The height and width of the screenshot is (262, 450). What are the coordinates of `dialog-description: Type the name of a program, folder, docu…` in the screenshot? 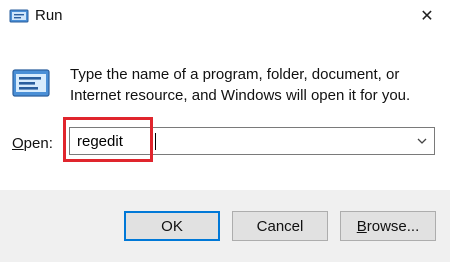 It's located at (240, 85).